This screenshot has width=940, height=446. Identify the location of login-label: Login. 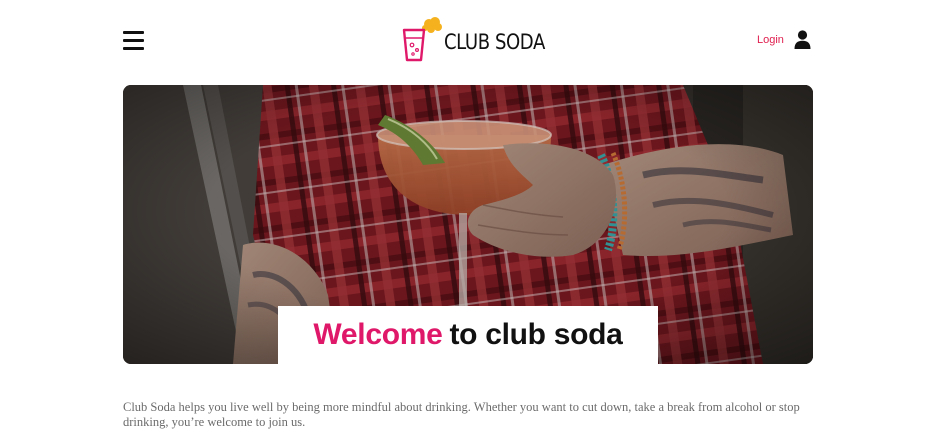
(770, 40).